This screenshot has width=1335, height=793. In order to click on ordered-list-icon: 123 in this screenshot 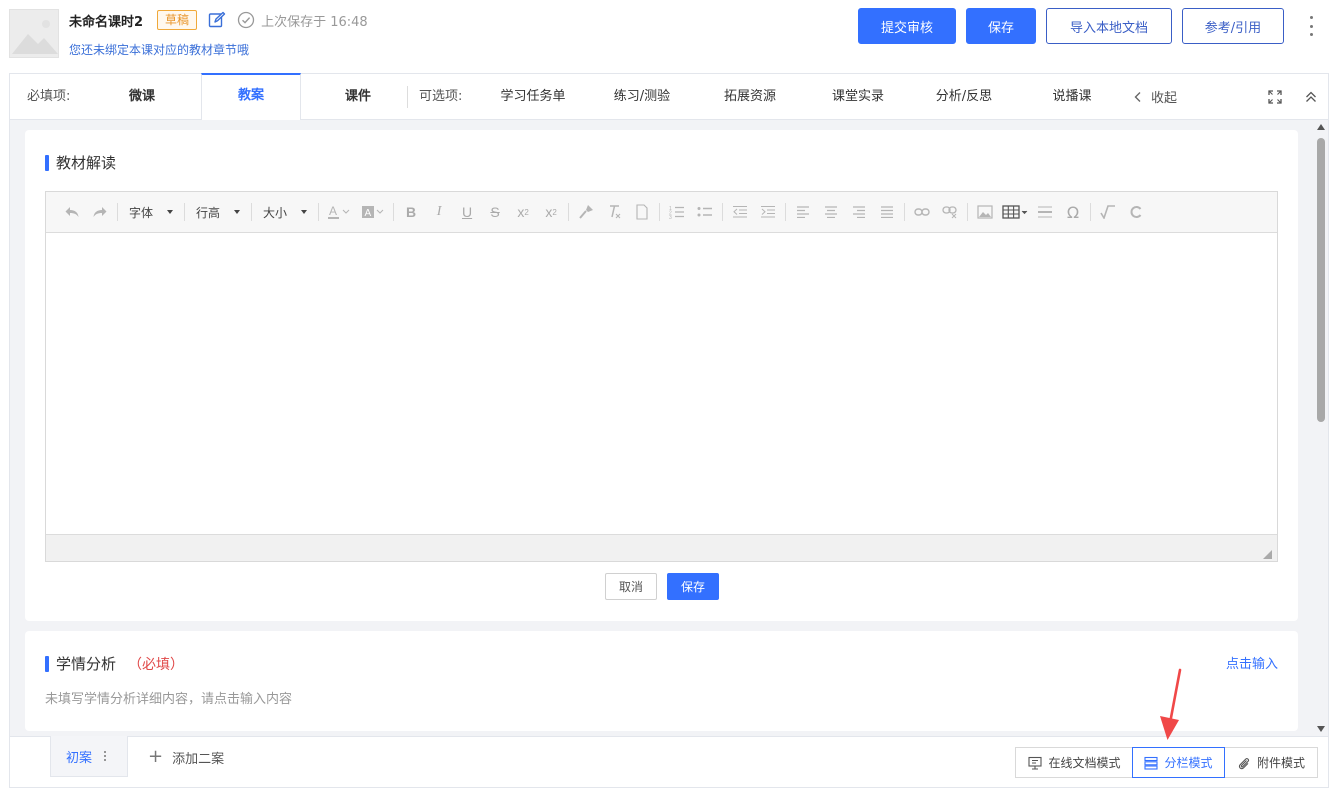, I will do `click(677, 212)`.